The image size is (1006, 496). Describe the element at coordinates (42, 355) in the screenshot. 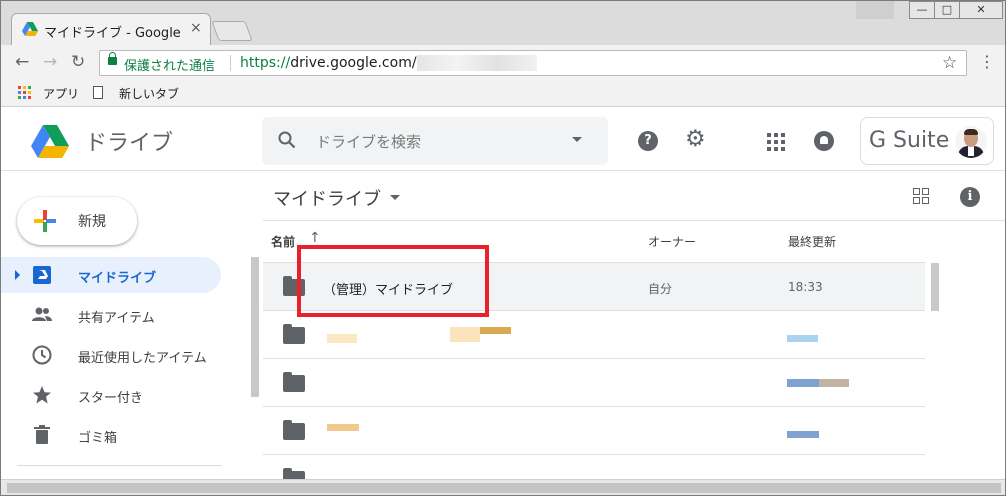

I see `clock-icon` at that location.